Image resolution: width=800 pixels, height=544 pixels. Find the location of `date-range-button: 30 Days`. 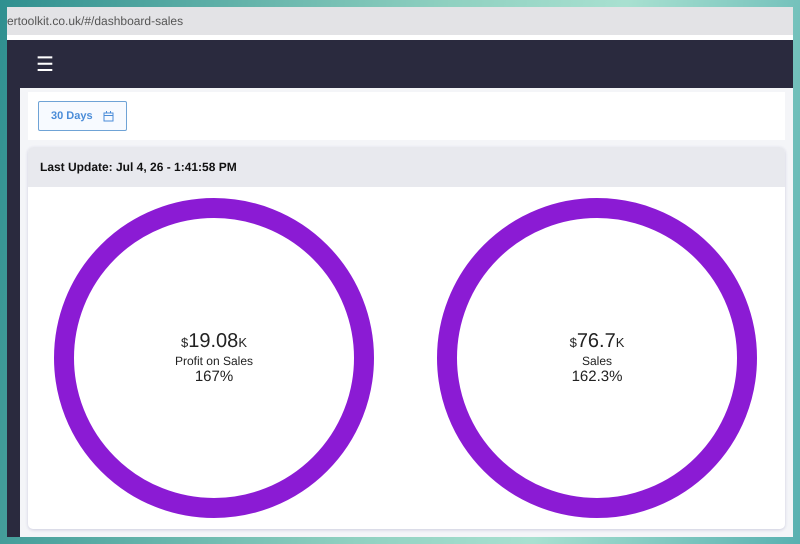

date-range-button: 30 Days is located at coordinates (82, 116).